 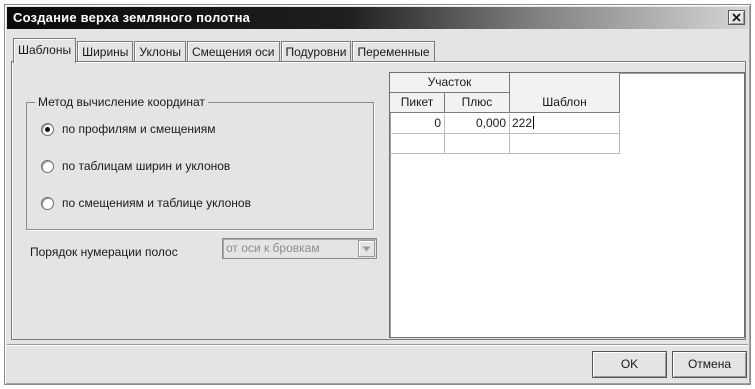 I want to click on grid-cell-template-value: 222, so click(x=522, y=123).